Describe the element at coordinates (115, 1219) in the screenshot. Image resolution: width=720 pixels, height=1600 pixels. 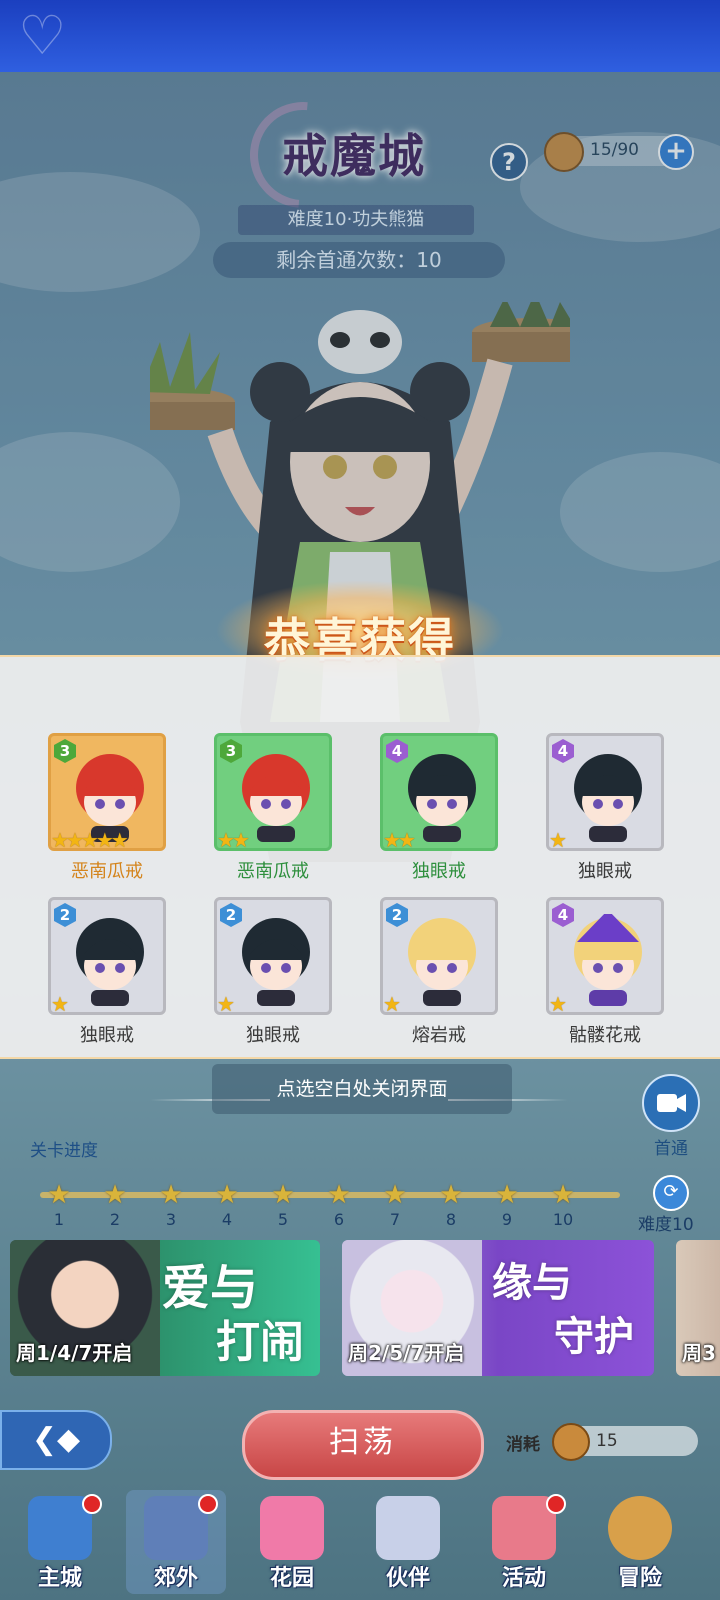
I see `progress-stage-number: 2` at that location.